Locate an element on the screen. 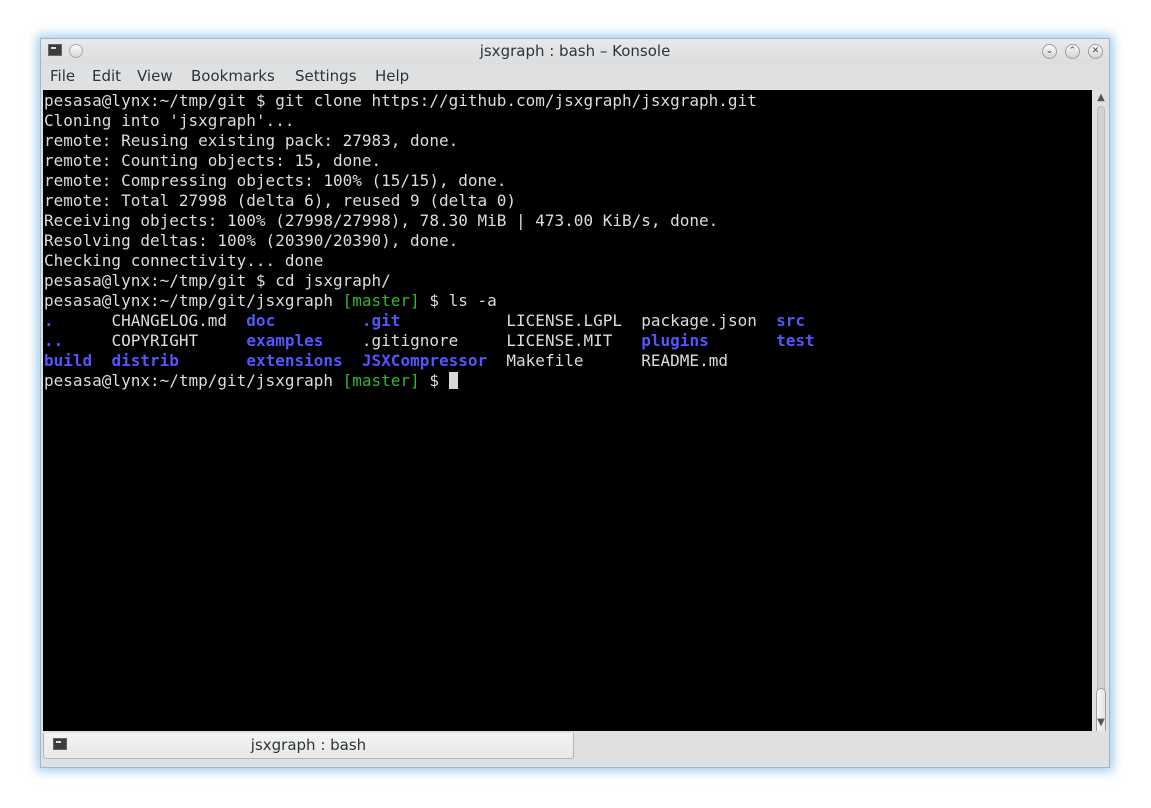 The image size is (1151, 808). terminal-line: remote: Counting objects: 15, done. is located at coordinates (213, 160).